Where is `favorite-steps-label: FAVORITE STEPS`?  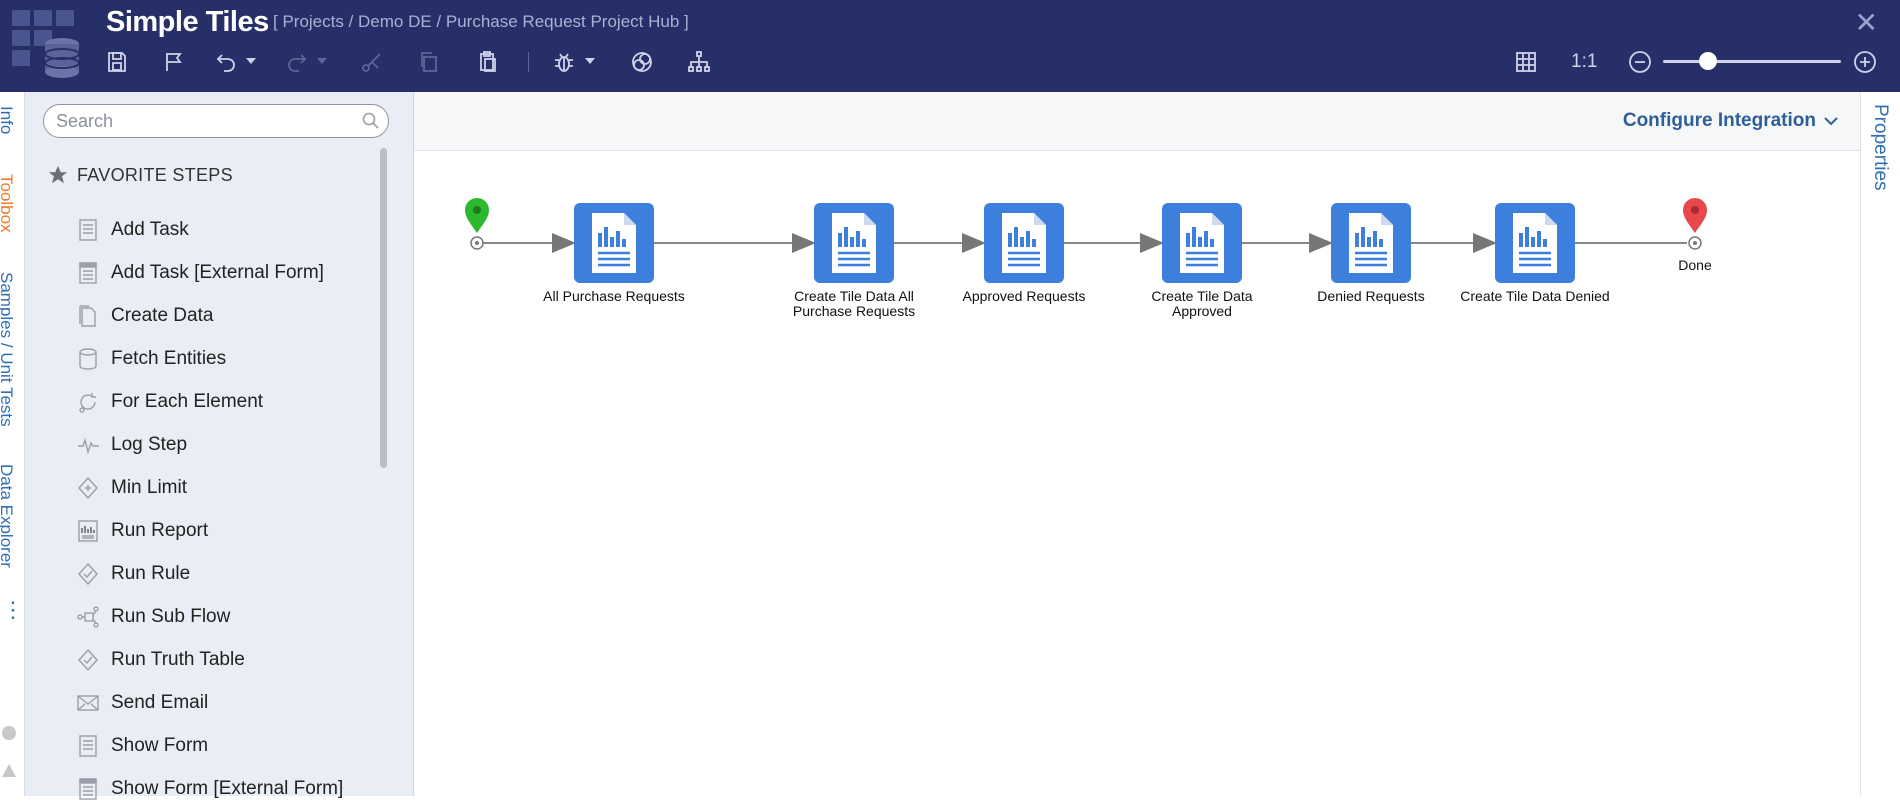 favorite-steps-label: FAVORITE STEPS is located at coordinates (155, 174).